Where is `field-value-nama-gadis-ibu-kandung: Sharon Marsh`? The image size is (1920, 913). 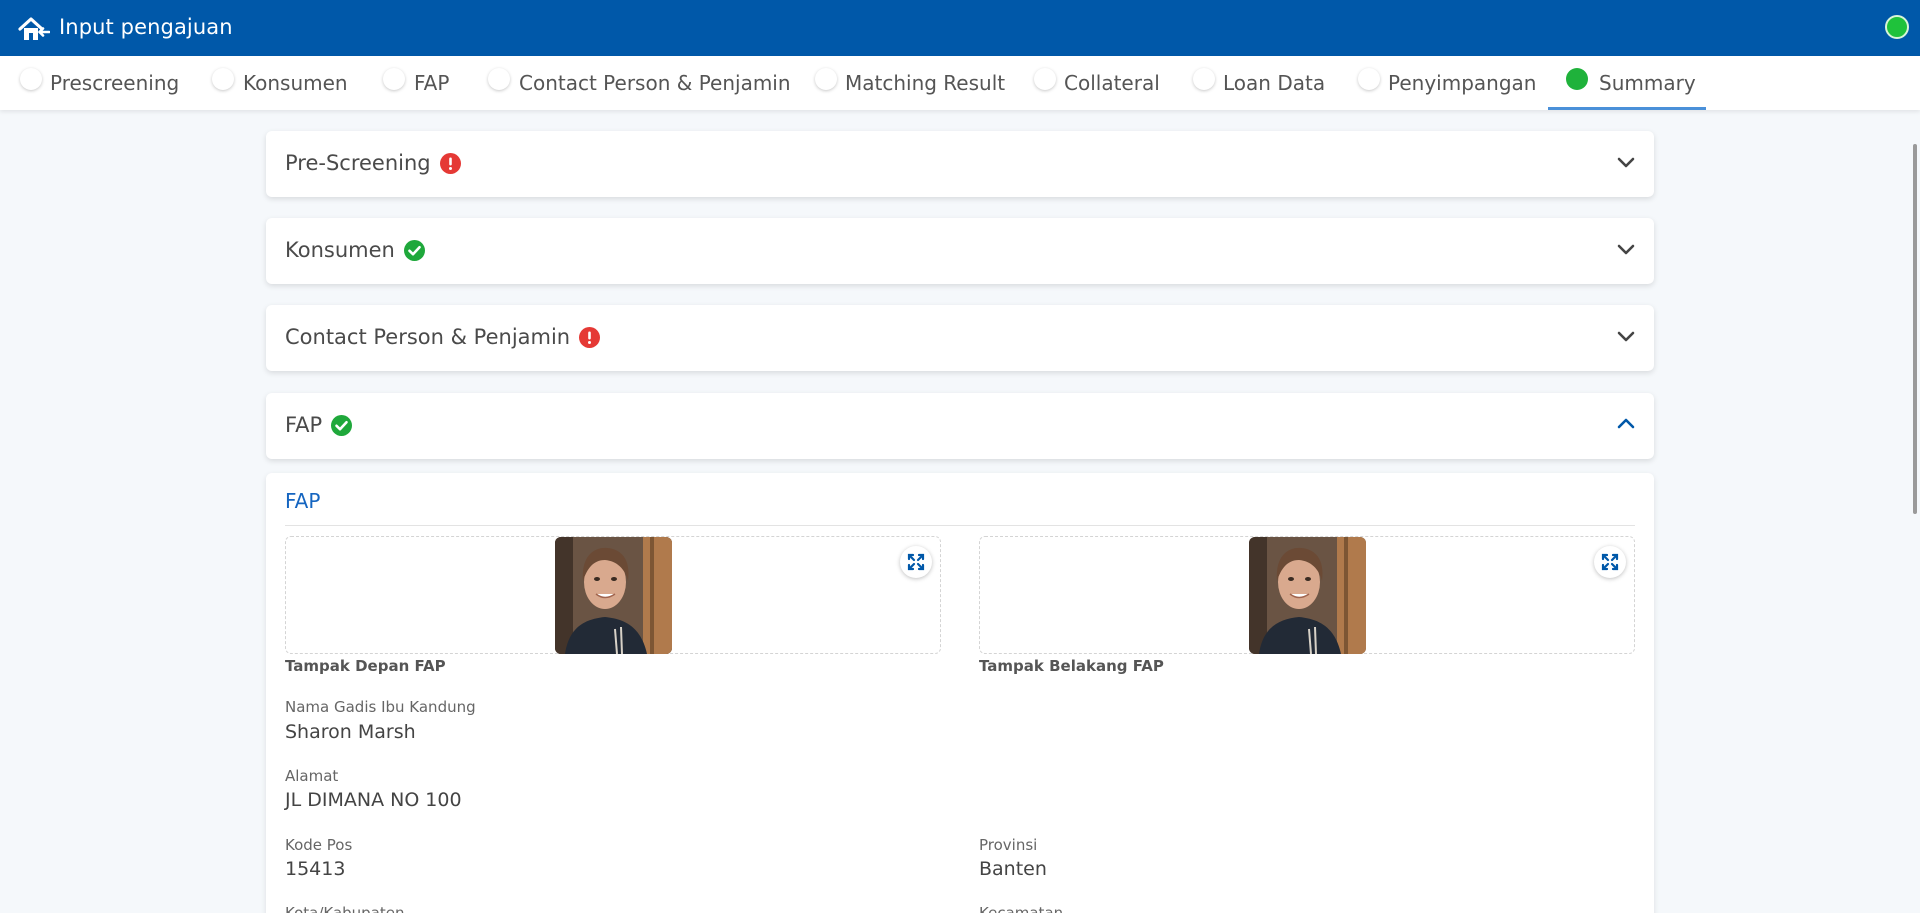 field-value-nama-gadis-ibu-kandung: Sharon Marsh is located at coordinates (350, 732).